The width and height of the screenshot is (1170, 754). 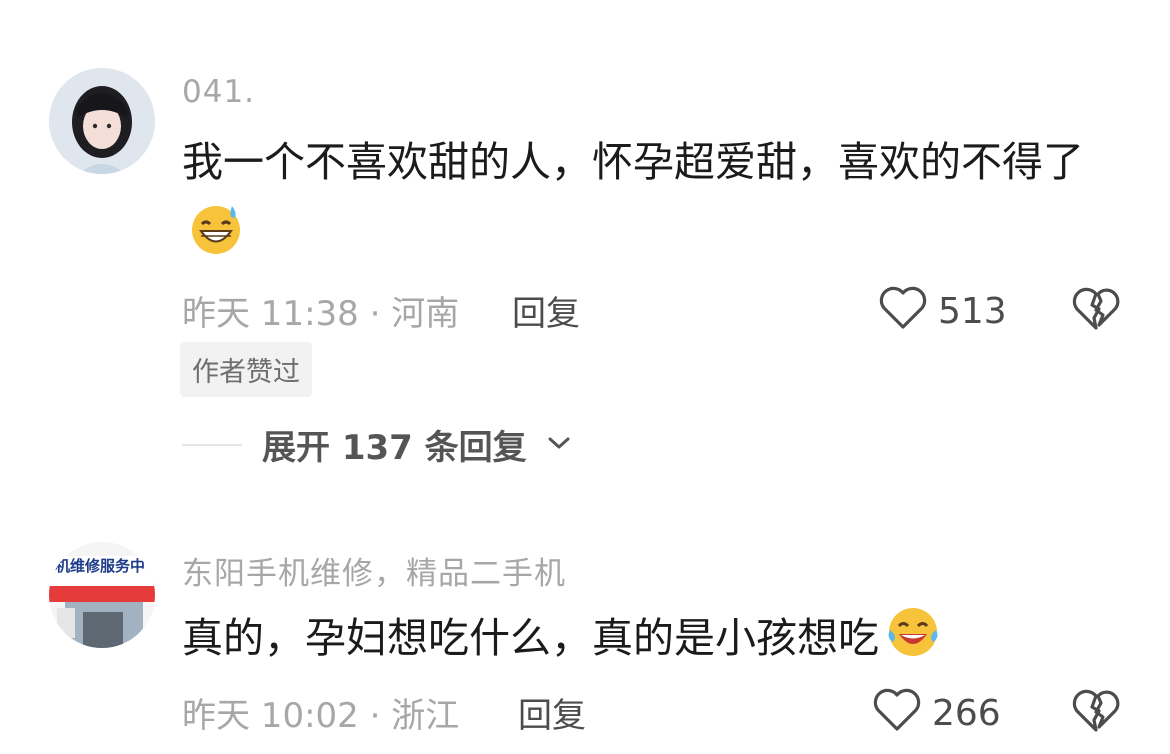 I want to click on comment-text-content: 真的，孕妇想吃什么，真的是小孩想吃, so click(x=530, y=638).